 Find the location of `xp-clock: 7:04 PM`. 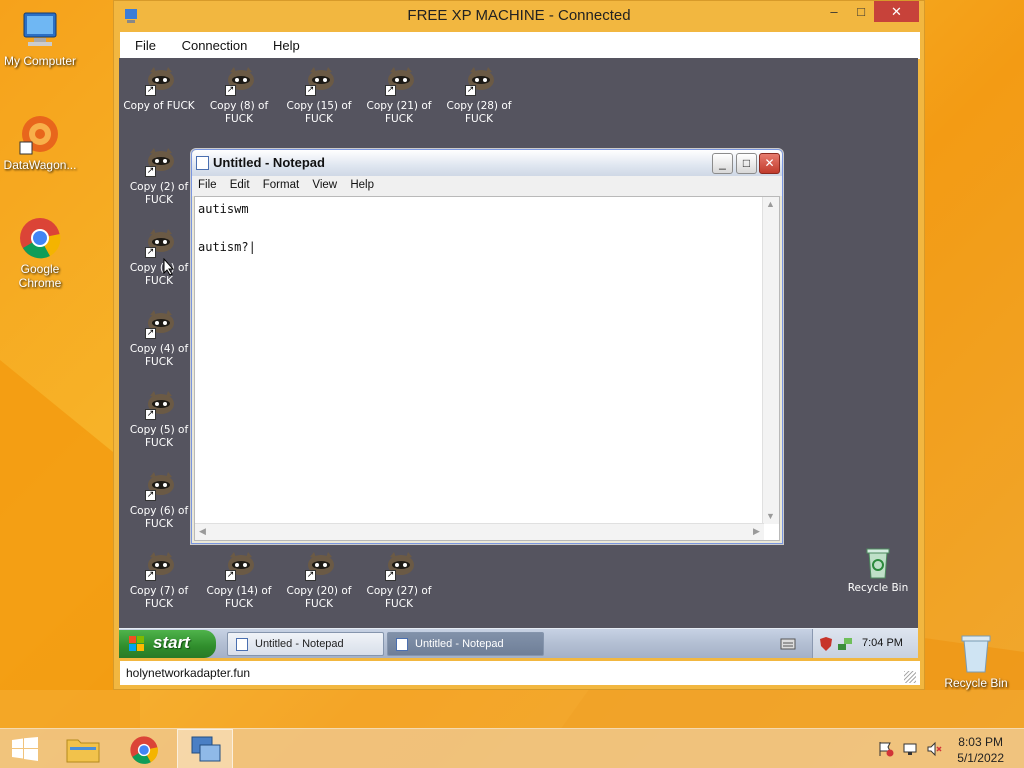

xp-clock: 7:04 PM is located at coordinates (882, 643).